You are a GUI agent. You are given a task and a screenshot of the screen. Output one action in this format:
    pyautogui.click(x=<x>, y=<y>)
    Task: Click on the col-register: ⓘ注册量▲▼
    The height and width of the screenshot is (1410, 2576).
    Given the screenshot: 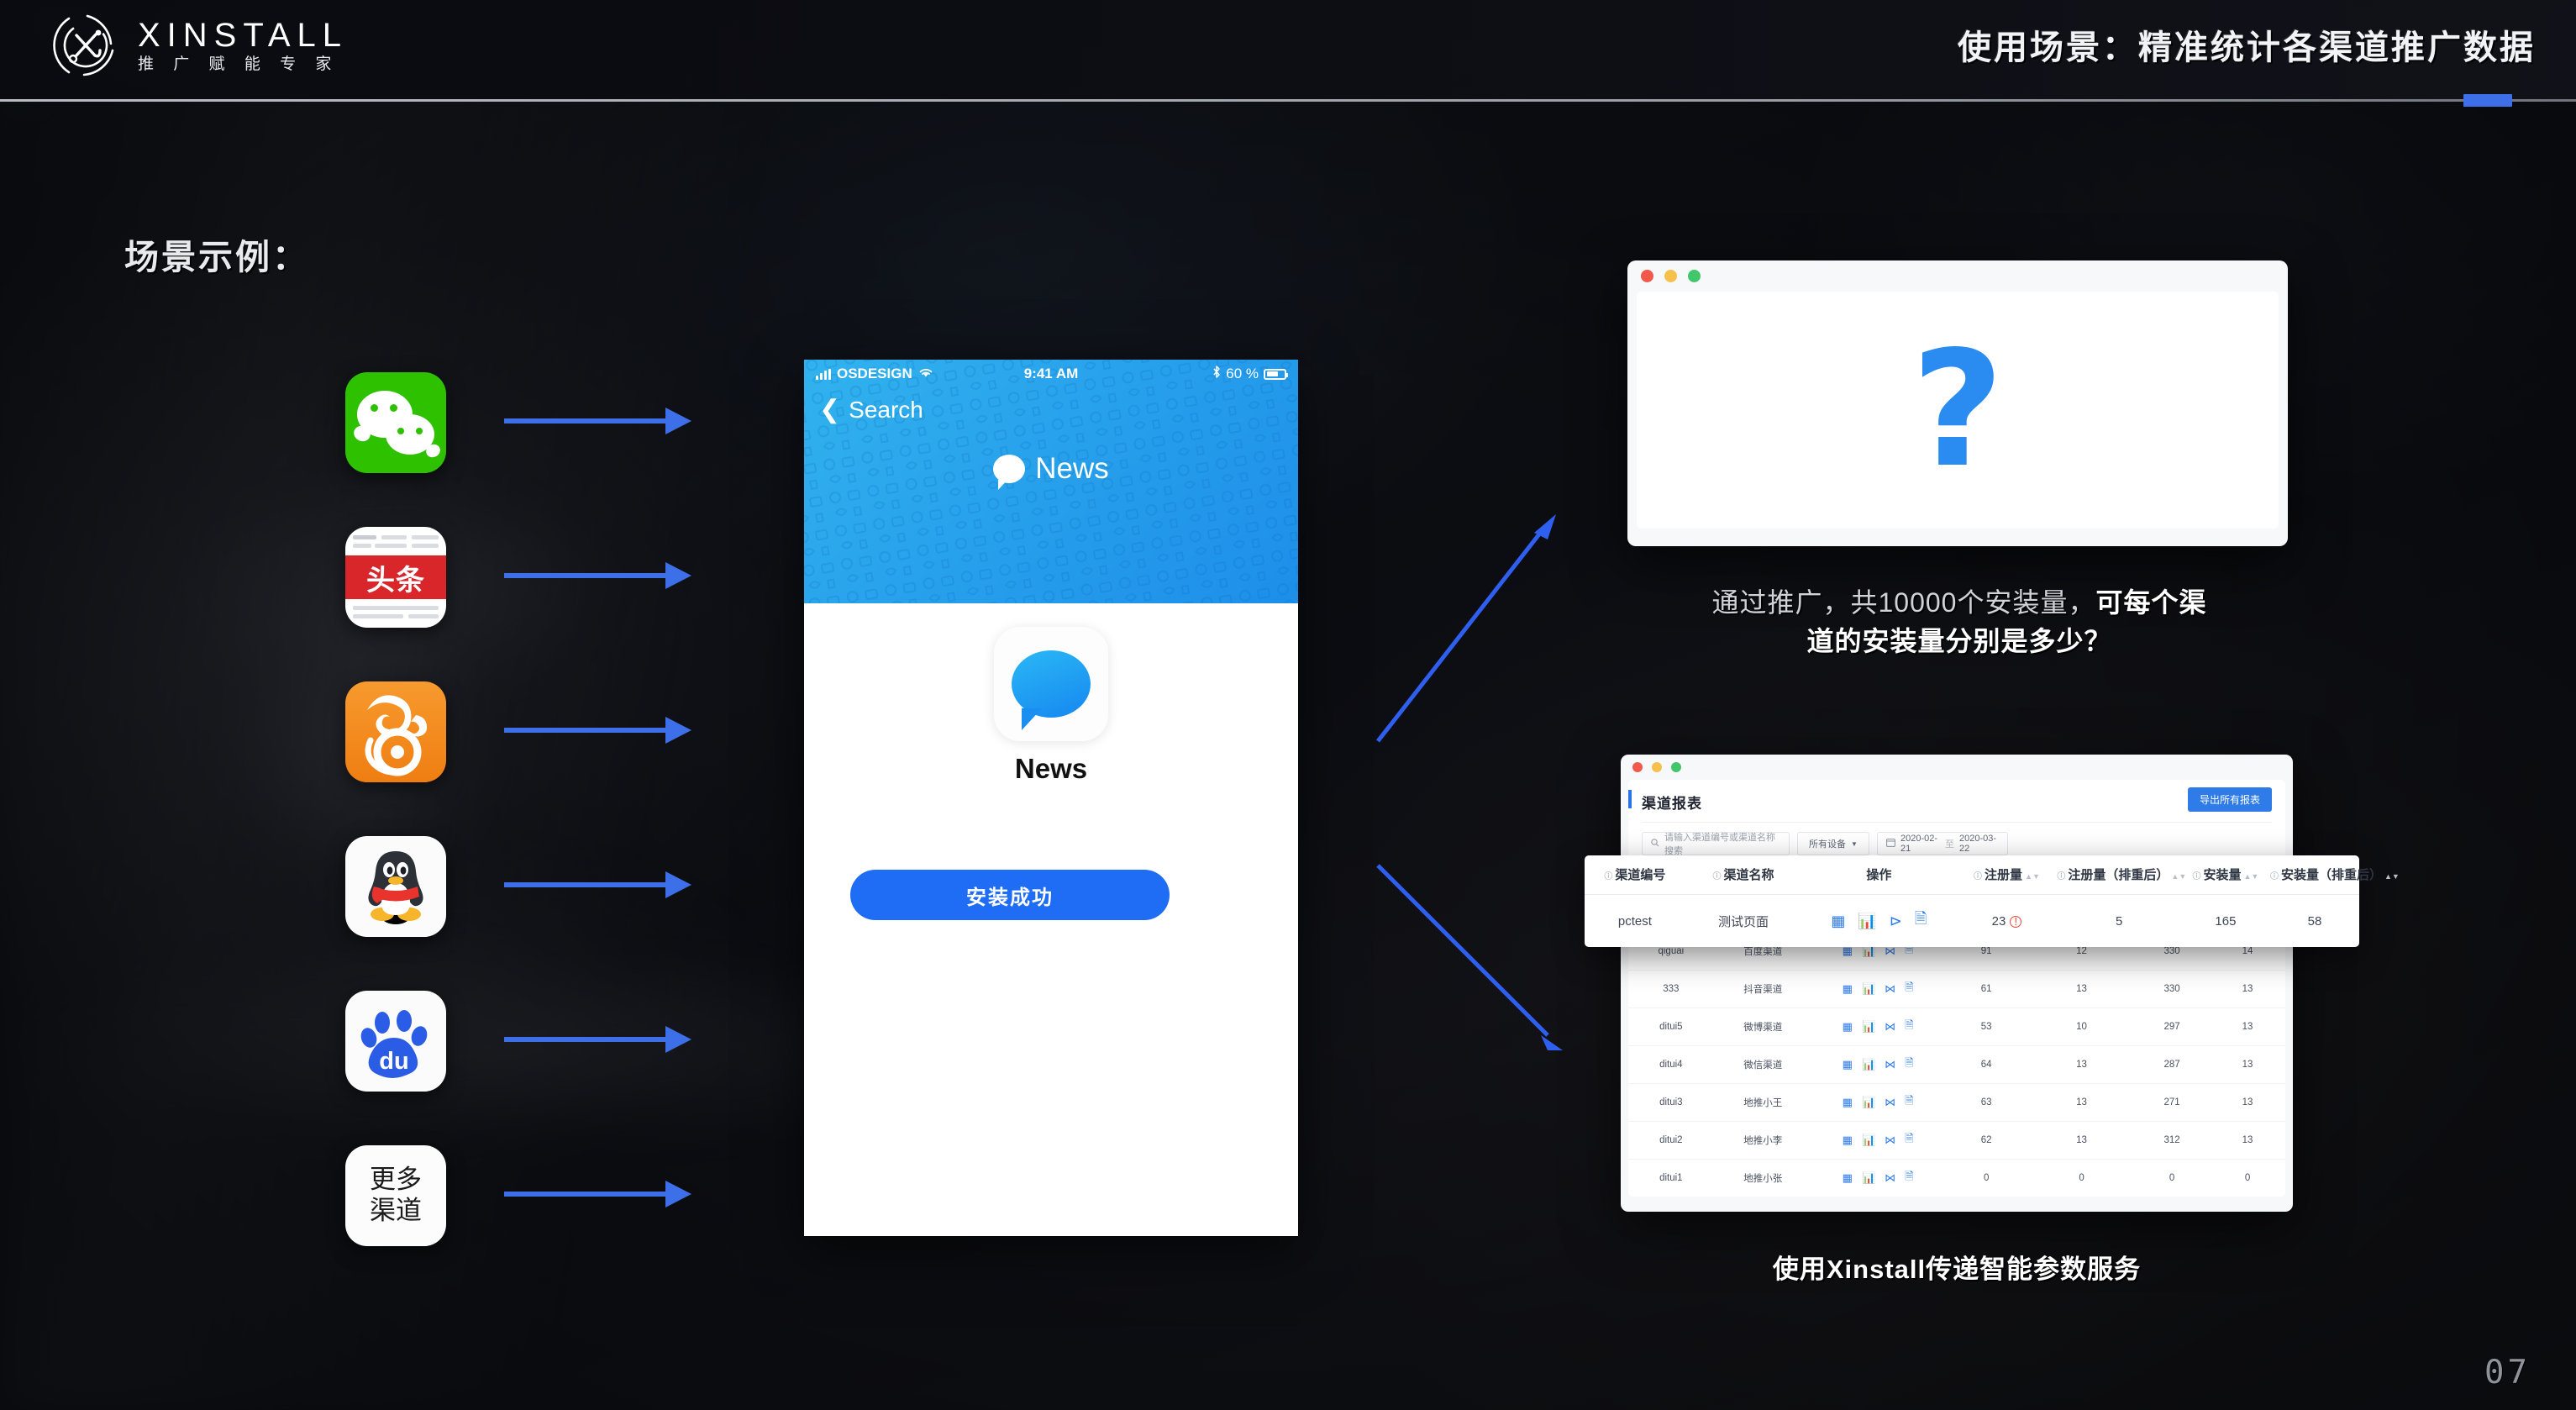 What is the action you would take?
    pyautogui.click(x=2007, y=875)
    